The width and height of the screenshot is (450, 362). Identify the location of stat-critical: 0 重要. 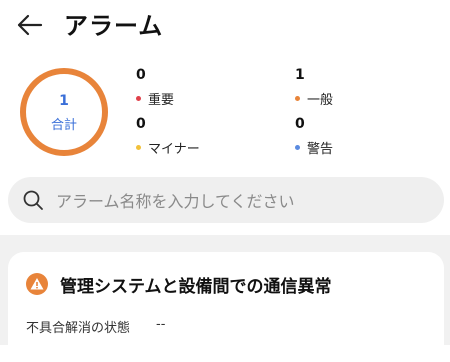
(155, 87).